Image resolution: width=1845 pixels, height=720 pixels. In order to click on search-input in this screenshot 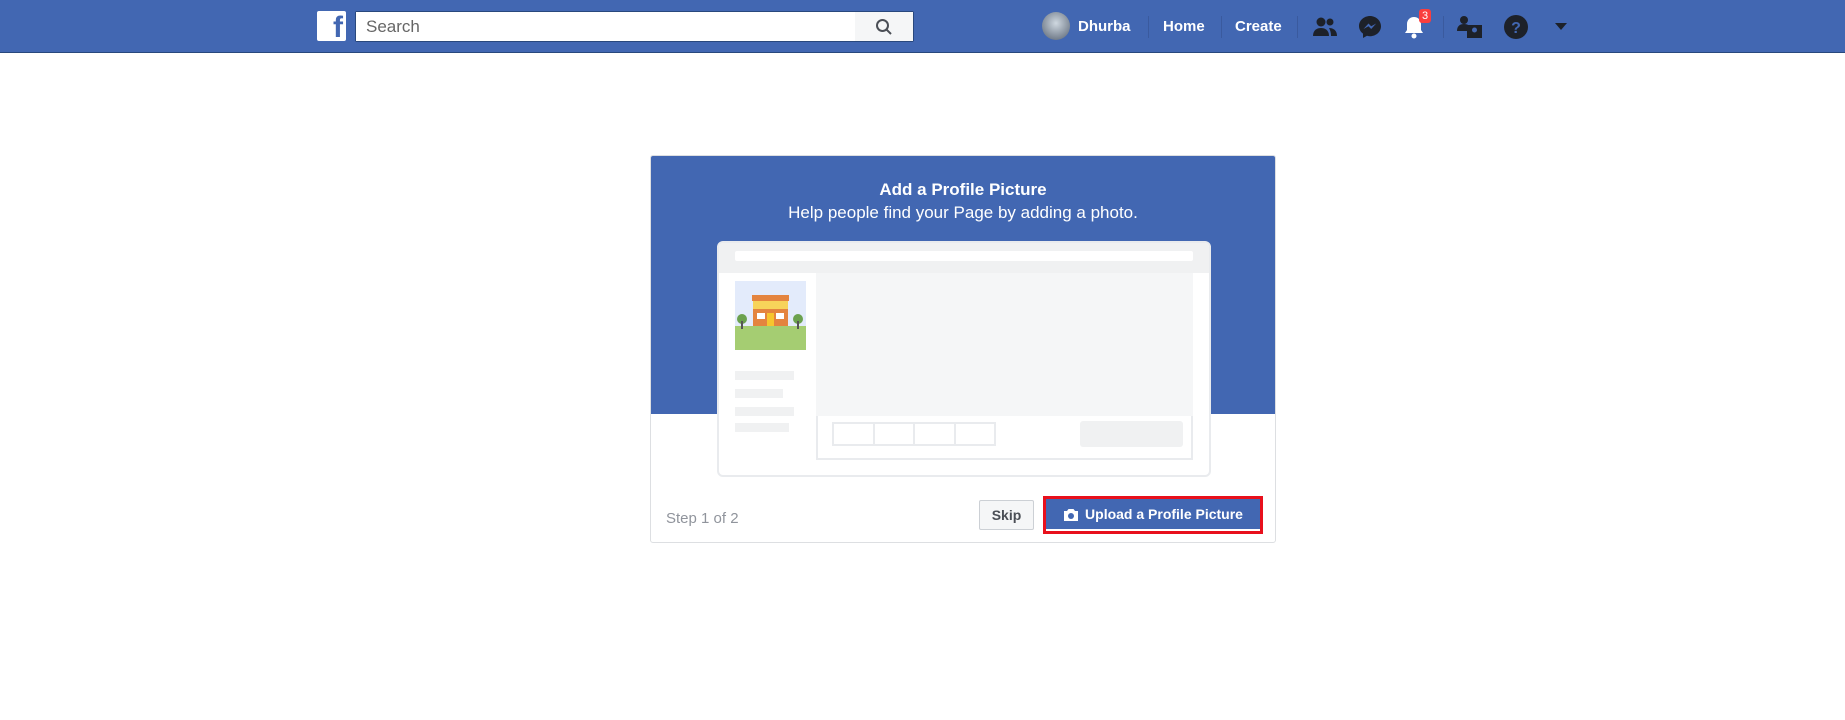, I will do `click(603, 26)`.